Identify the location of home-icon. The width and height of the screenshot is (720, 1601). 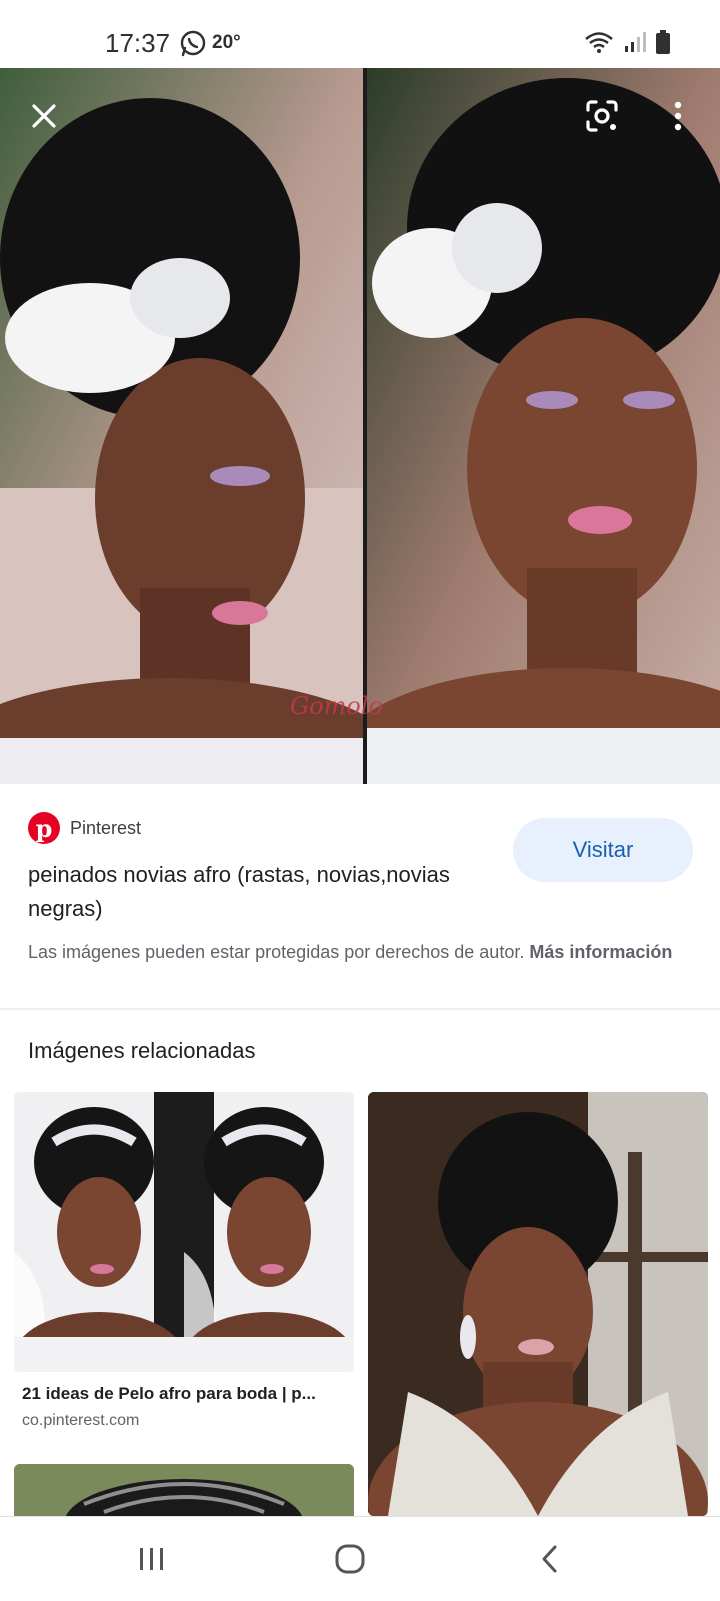
(350, 1559).